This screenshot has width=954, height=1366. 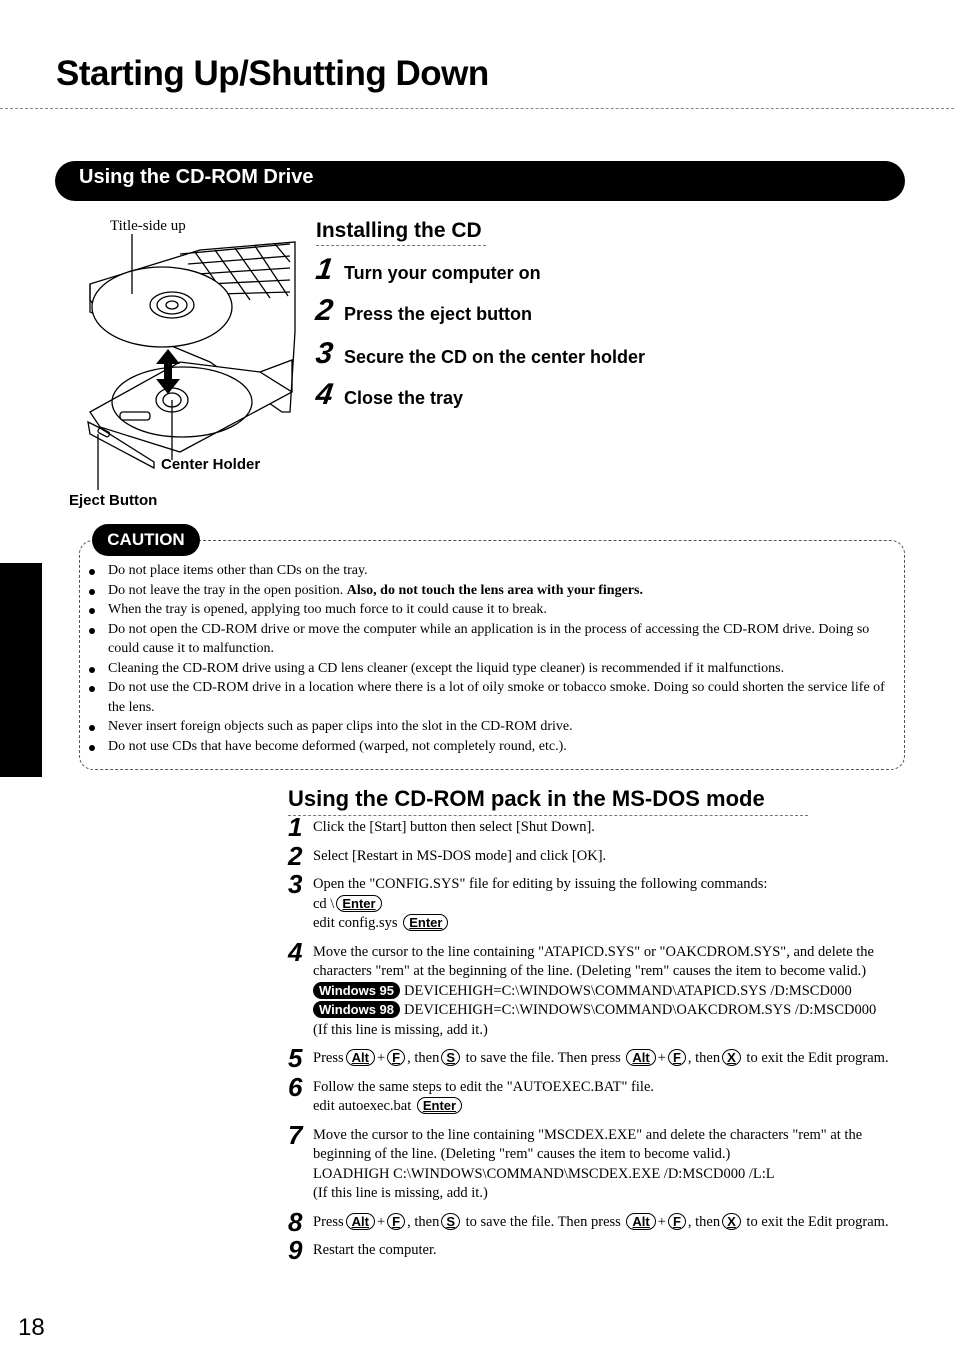 What do you see at coordinates (210, 464) in the screenshot?
I see `label-center-holder: Center Holder` at bounding box center [210, 464].